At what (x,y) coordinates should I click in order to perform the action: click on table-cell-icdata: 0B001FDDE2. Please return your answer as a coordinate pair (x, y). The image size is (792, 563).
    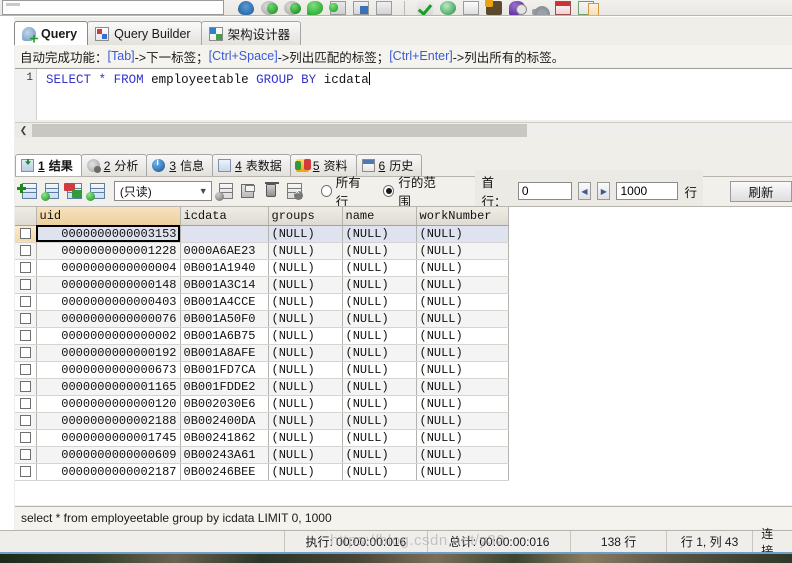
    Looking at the image, I should click on (224, 387).